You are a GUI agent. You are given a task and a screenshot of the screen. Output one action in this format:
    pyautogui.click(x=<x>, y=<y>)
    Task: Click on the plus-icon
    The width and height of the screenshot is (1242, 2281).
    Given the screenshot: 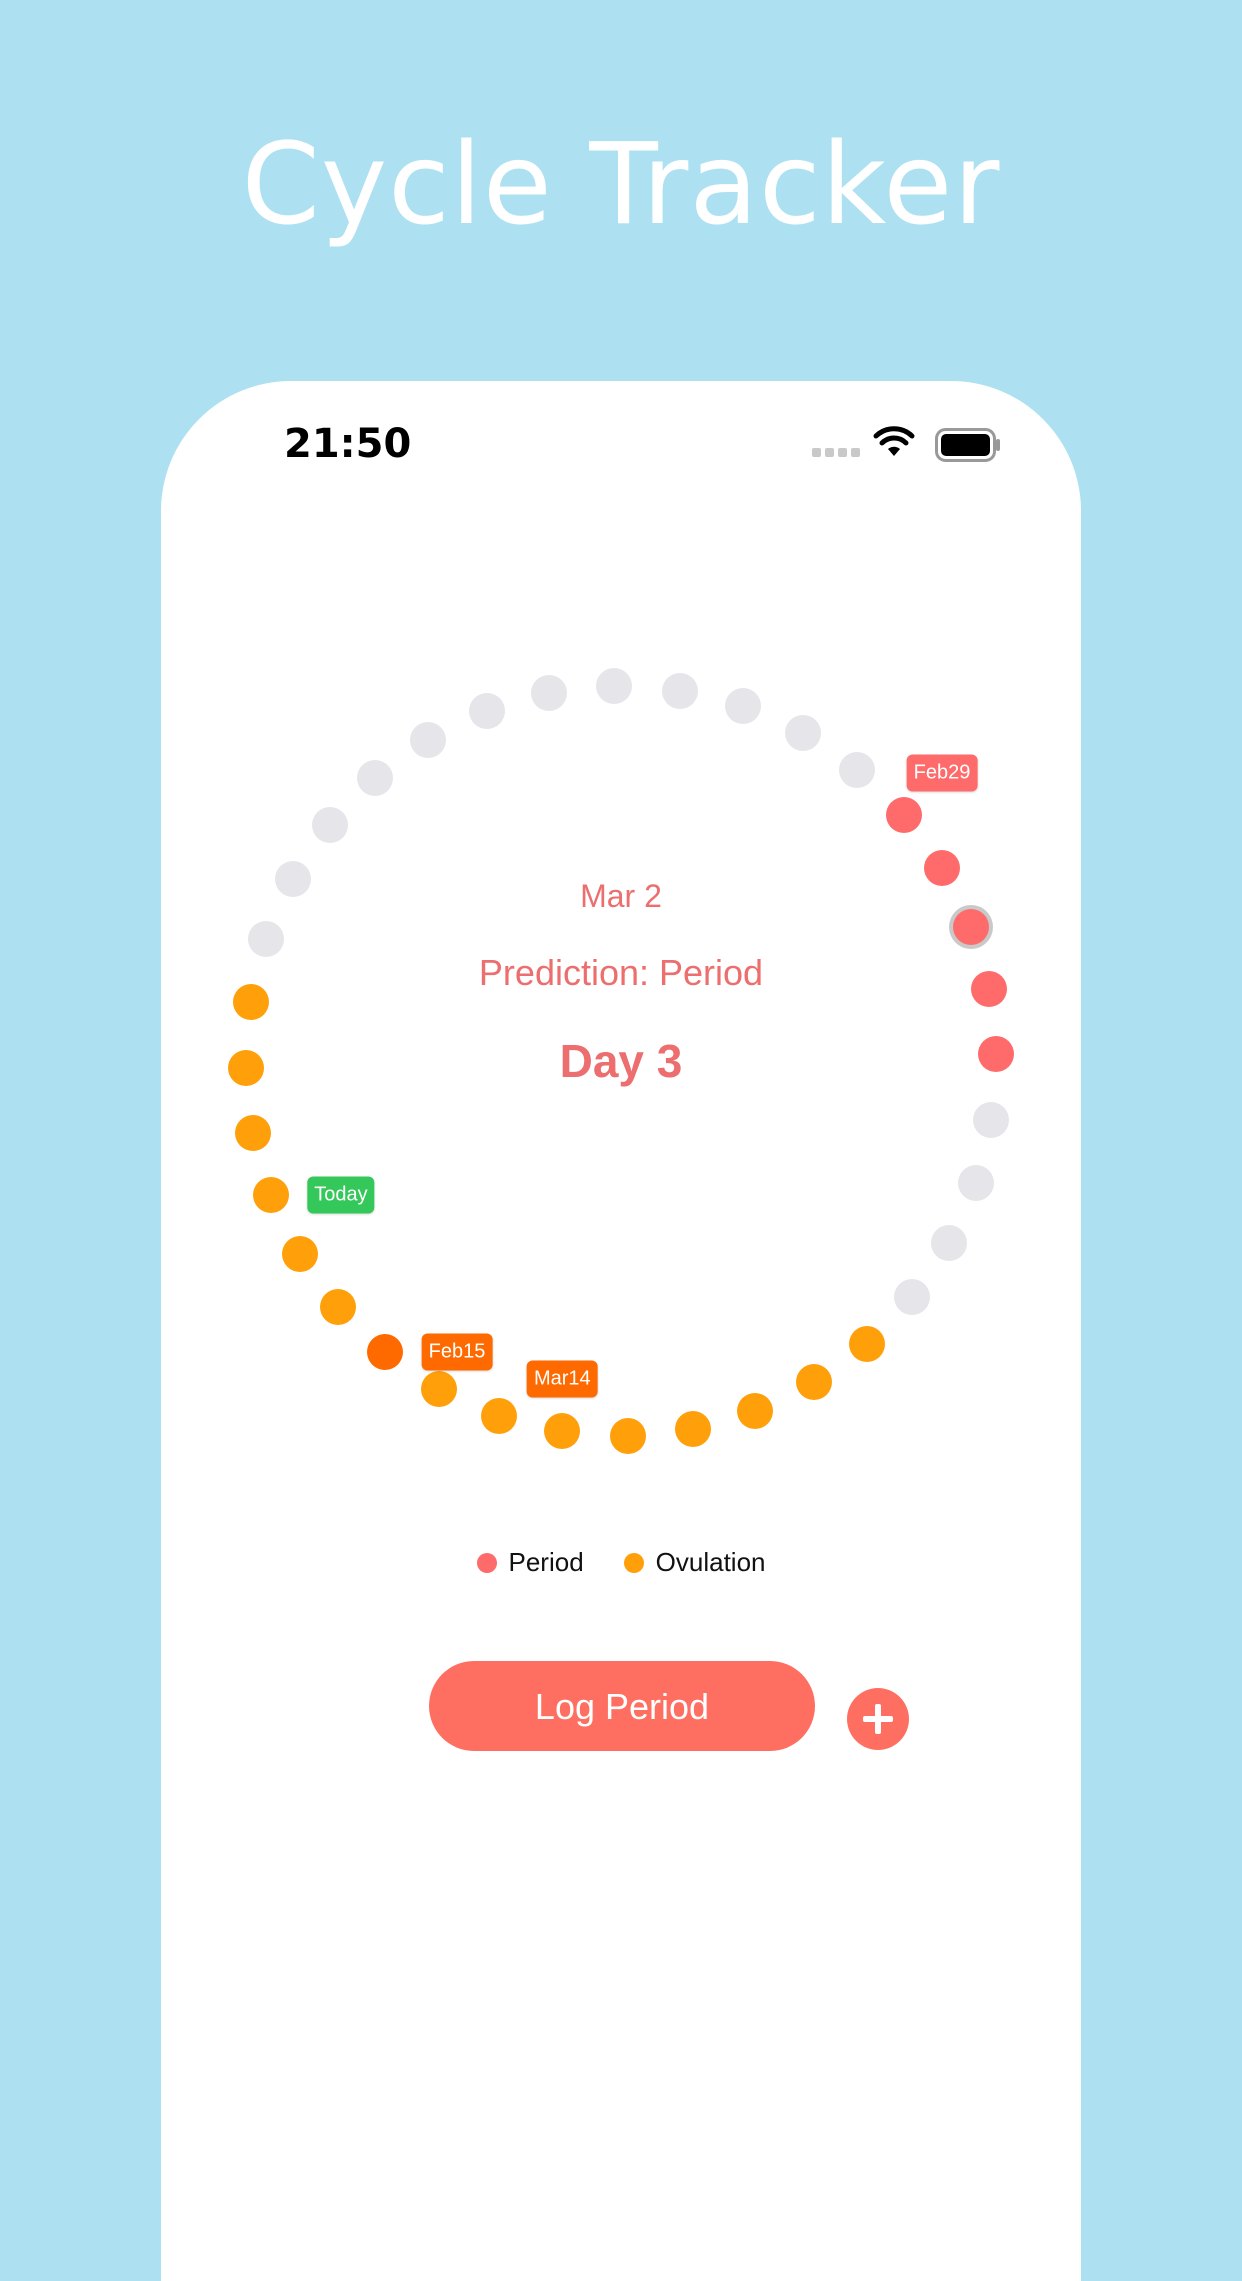 What is the action you would take?
    pyautogui.click(x=878, y=1719)
    